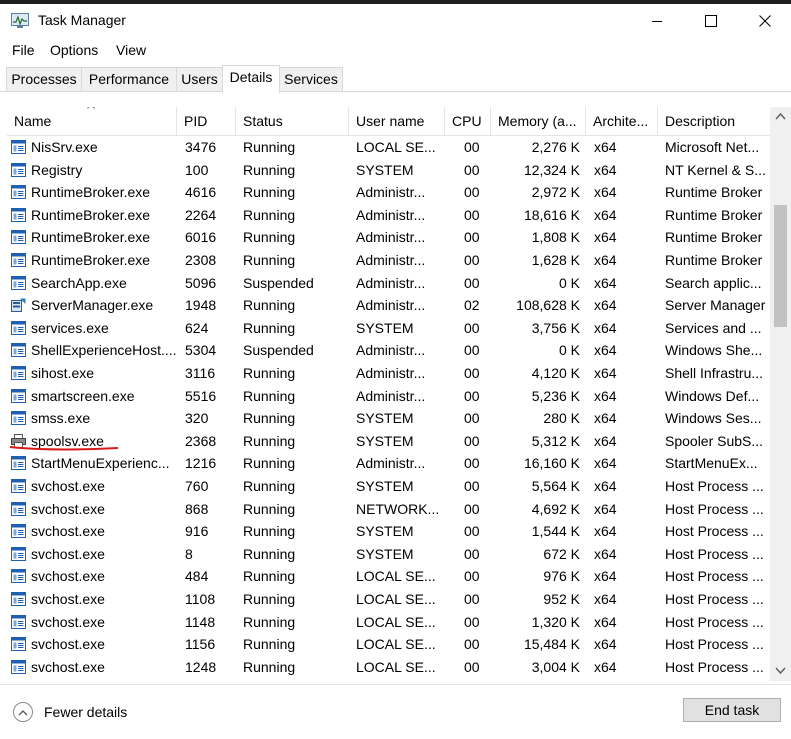 Image resolution: width=791 pixels, height=739 pixels. What do you see at coordinates (714, 260) in the screenshot?
I see `cell-description: Runtime Broker` at bounding box center [714, 260].